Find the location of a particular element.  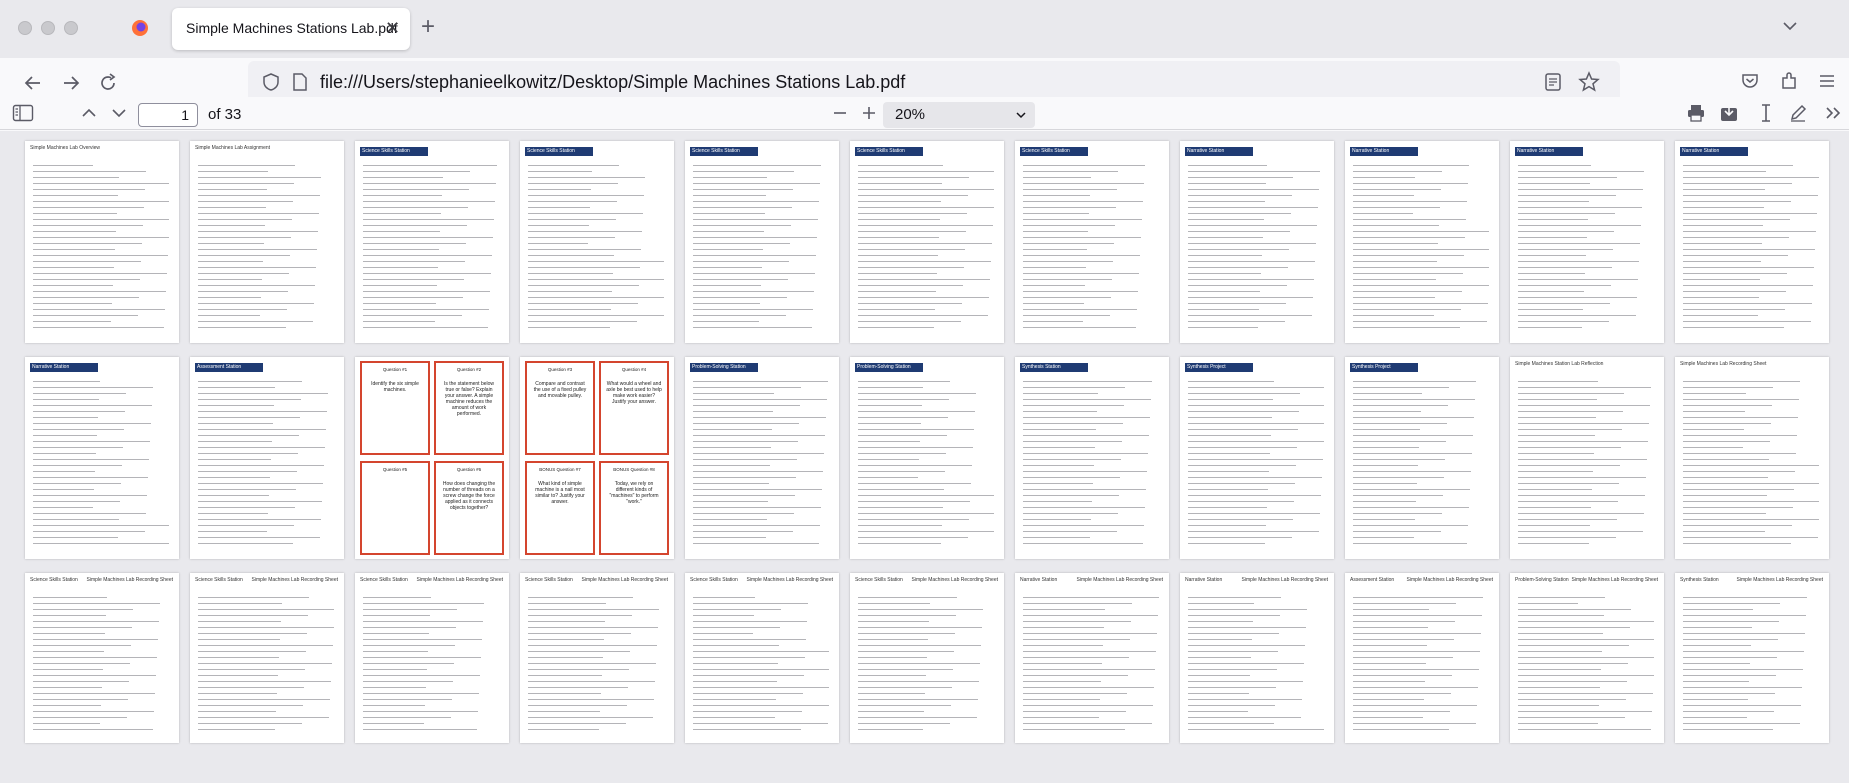

back-arrow-icon is located at coordinates (33, 83).